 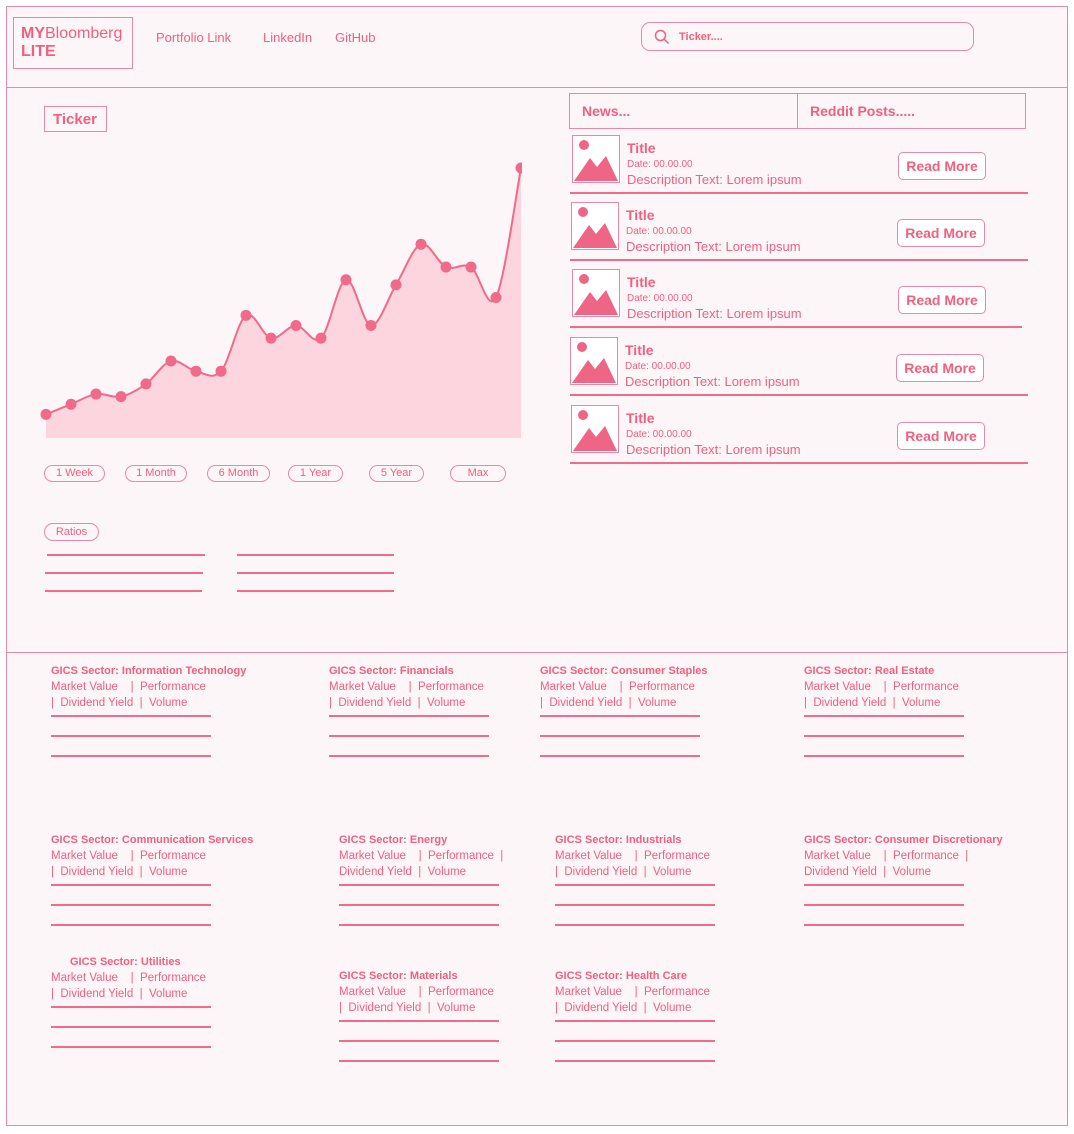 I want to click on search-input, so click(x=804, y=36).